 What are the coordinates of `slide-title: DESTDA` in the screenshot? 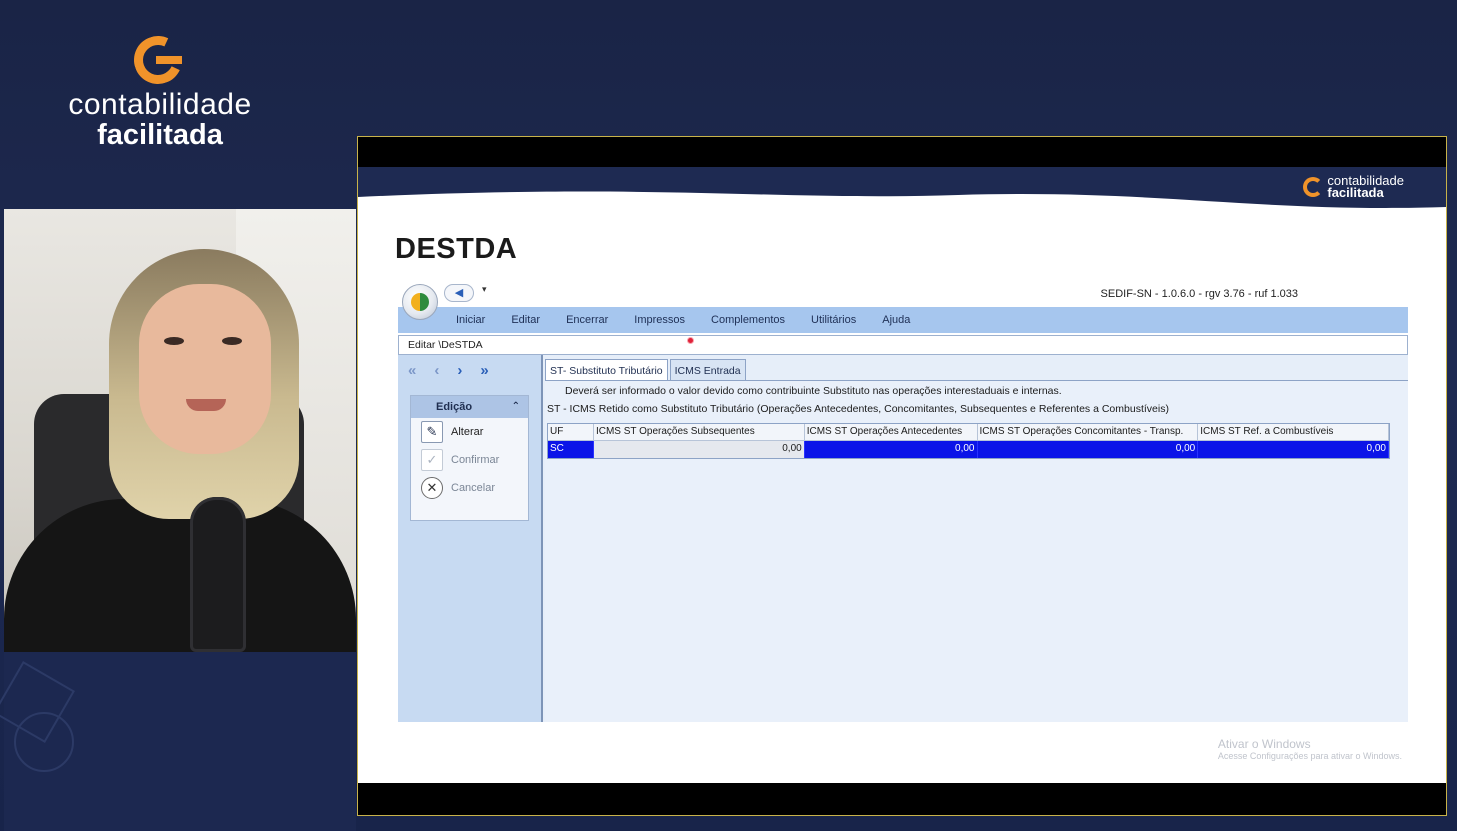 It's located at (456, 249).